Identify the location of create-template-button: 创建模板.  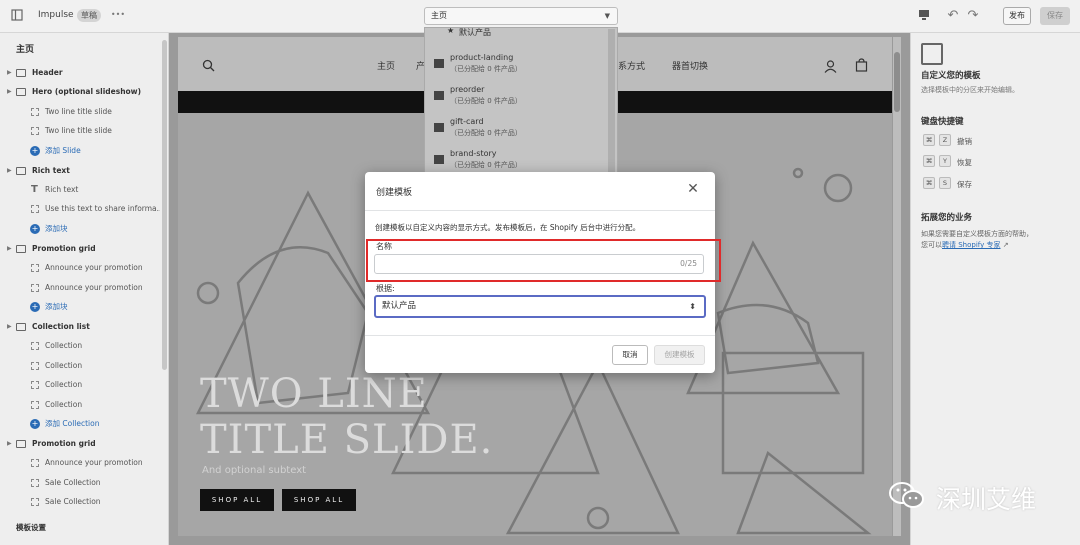
(679, 355).